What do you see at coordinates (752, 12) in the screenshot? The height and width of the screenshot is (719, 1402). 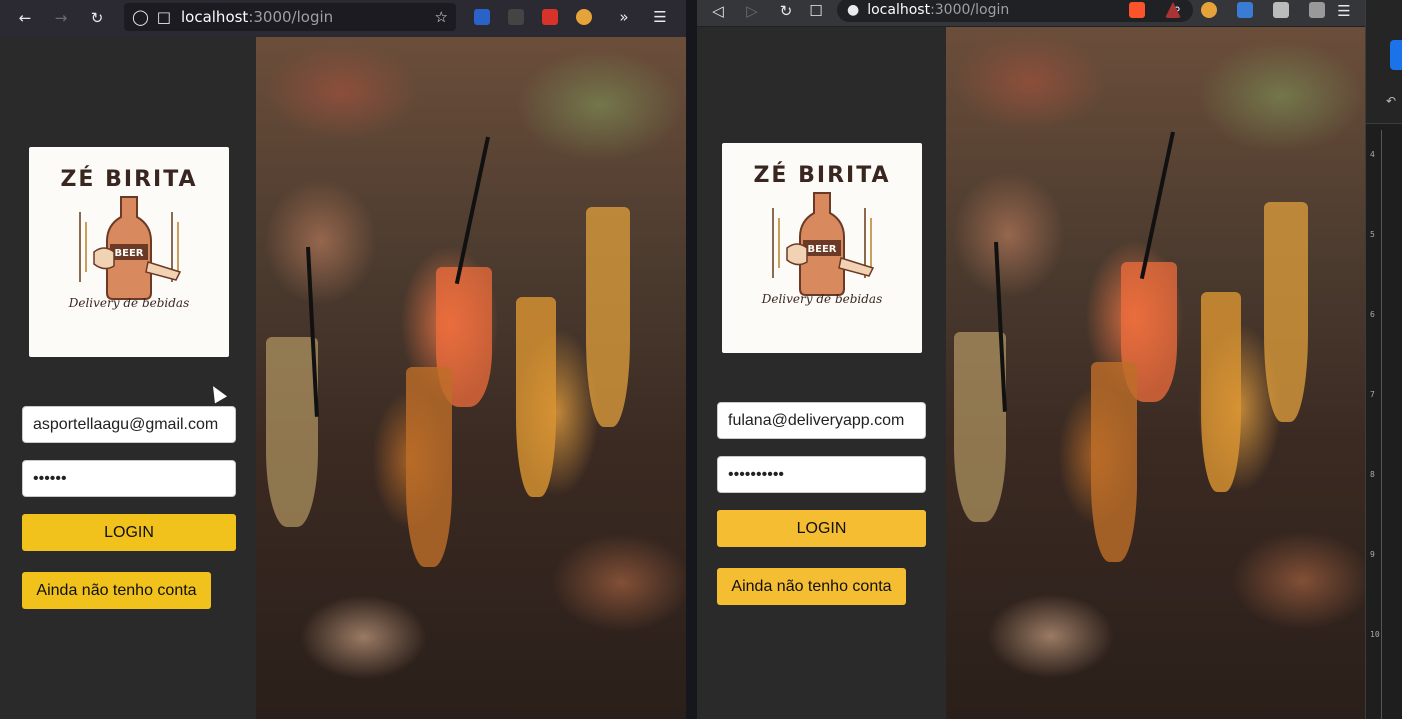 I see `forward-arrow-icon: ▷` at bounding box center [752, 12].